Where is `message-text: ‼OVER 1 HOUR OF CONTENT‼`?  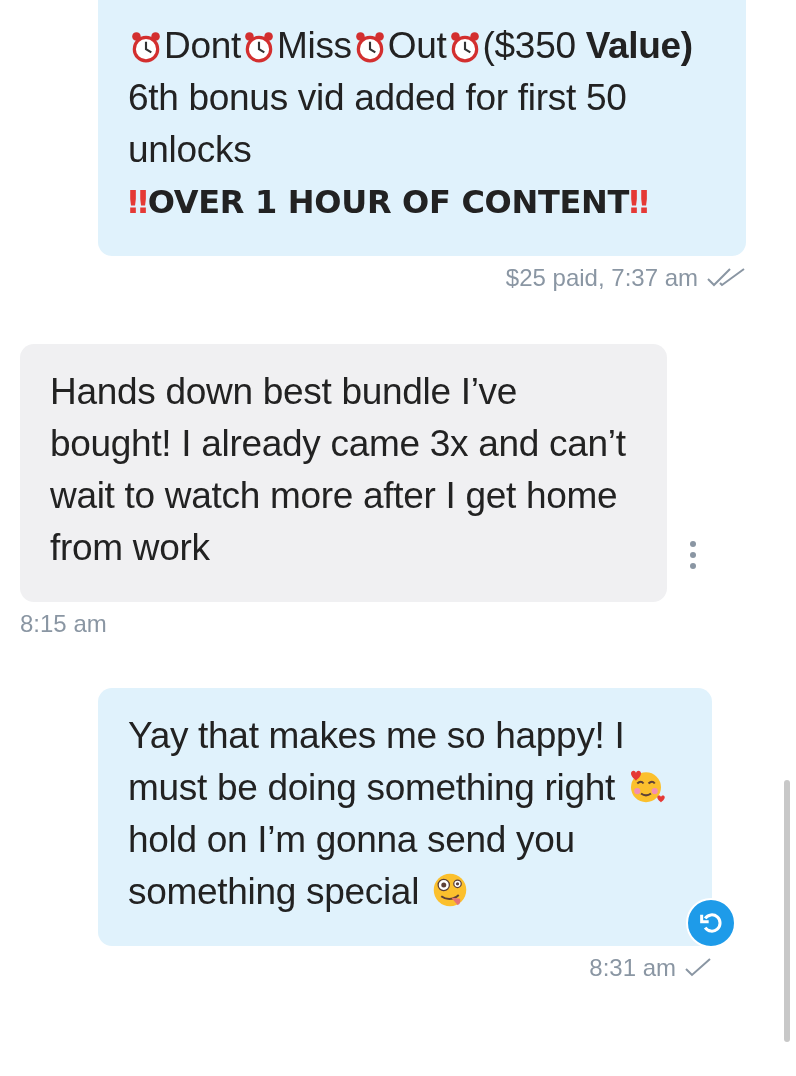
message-text: ‼OVER 1 HOUR OF CONTENT‼ is located at coordinates (389, 202).